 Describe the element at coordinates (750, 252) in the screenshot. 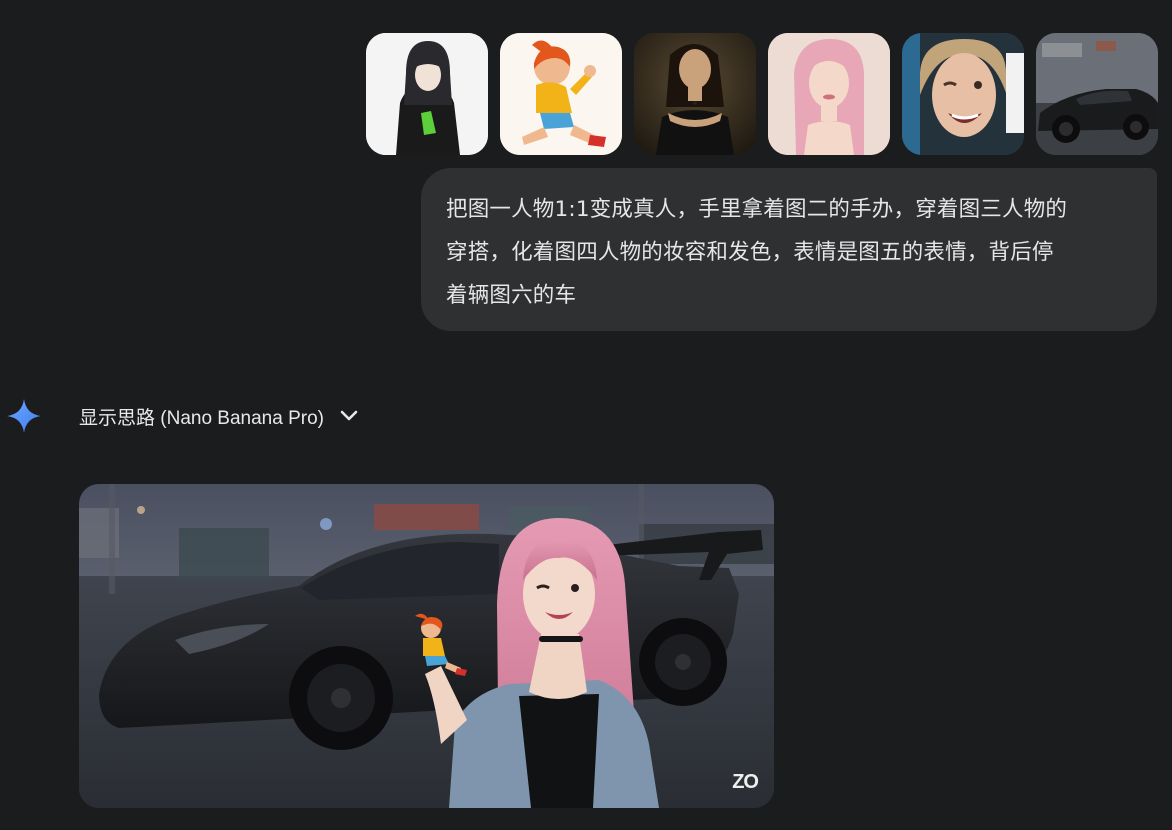

I see `prompt-line-2: 穿搭，化着图四人物的妆容和发色，表情是图五的表情，背后停` at that location.